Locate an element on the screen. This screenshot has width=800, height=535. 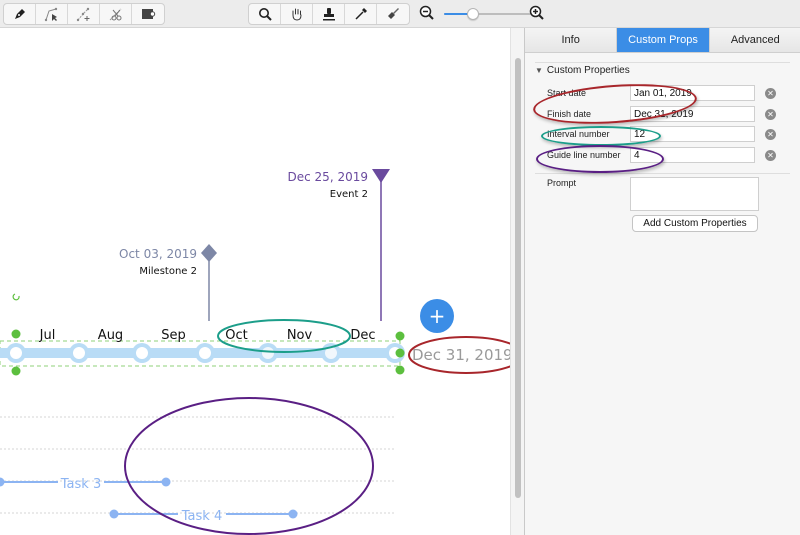
rotate-handle-icon is located at coordinates (16, 297).